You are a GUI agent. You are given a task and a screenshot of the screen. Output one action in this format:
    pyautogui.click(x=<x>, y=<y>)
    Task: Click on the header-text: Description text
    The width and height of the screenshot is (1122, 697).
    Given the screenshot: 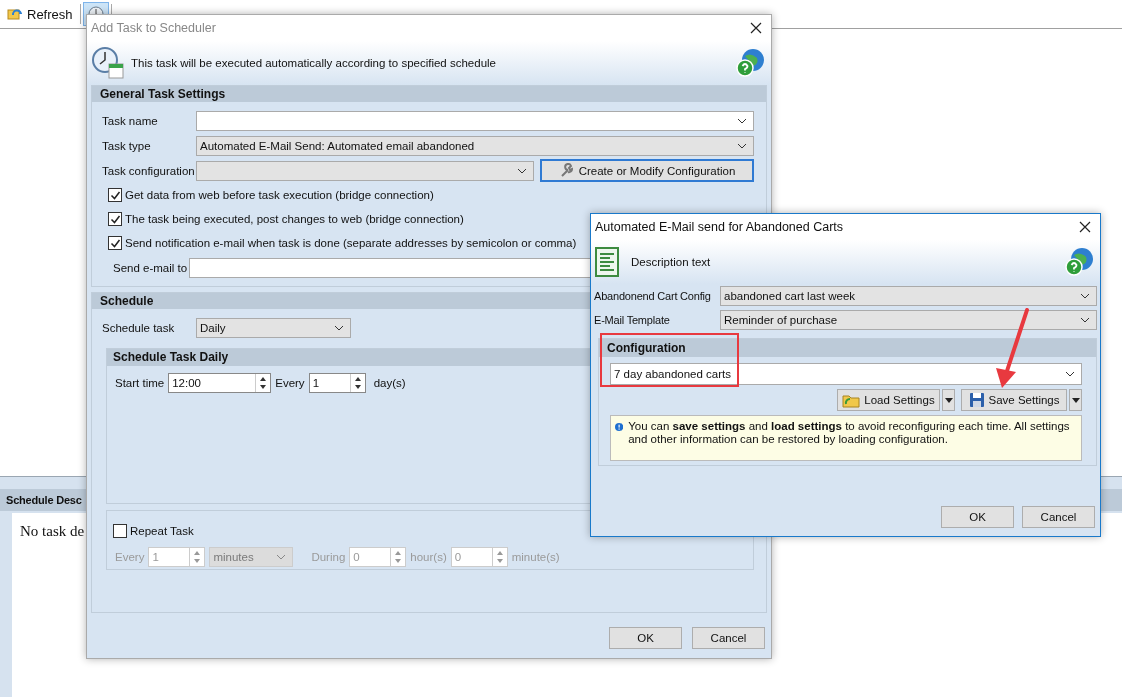 What is the action you would take?
    pyautogui.click(x=671, y=262)
    